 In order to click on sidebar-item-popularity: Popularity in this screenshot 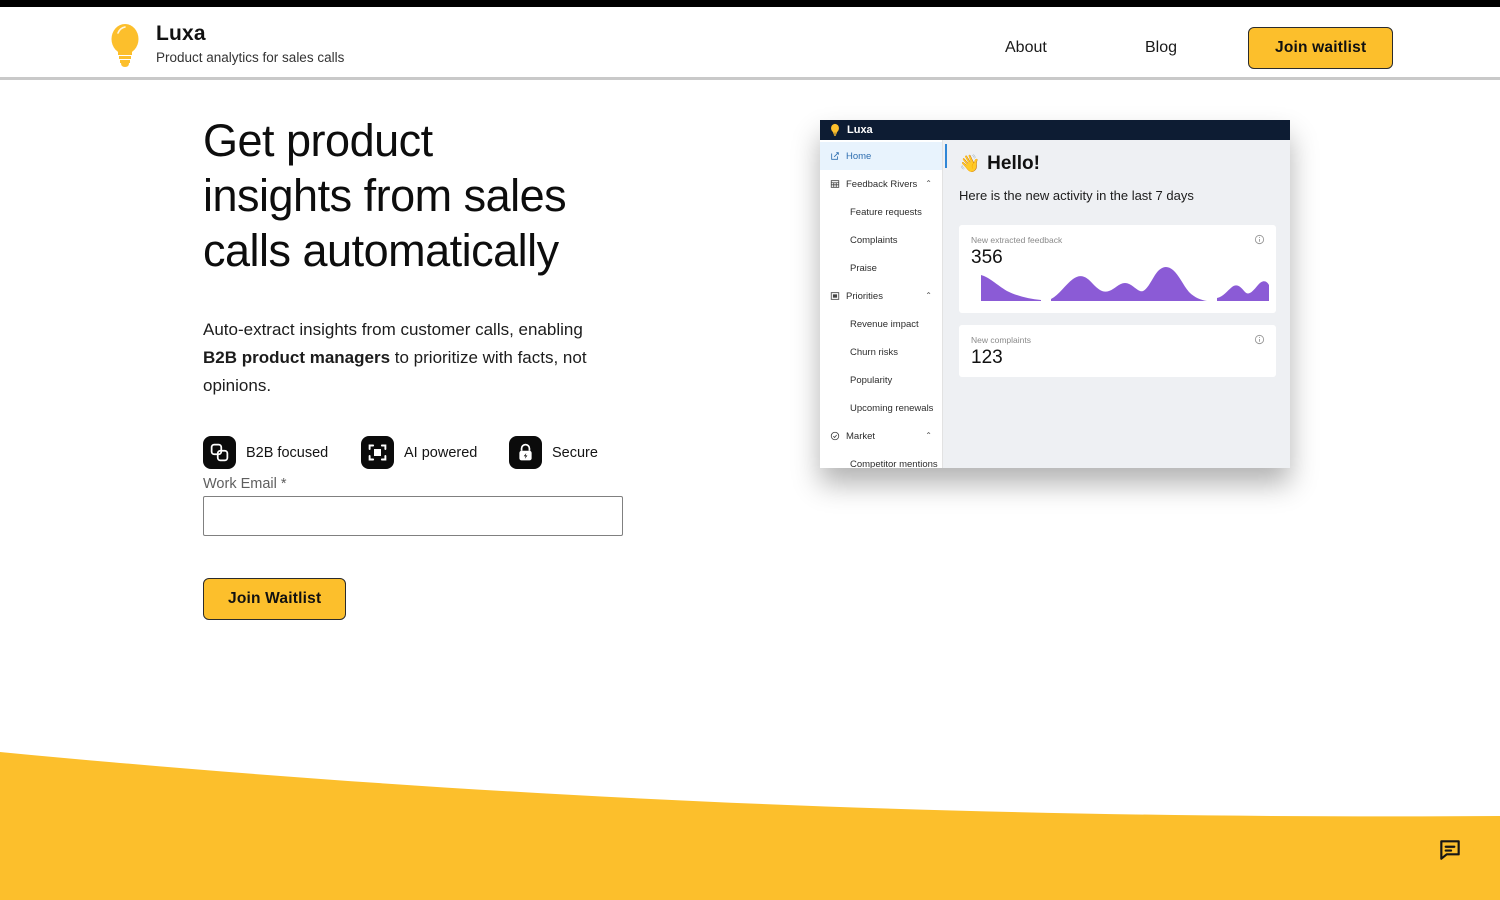, I will do `click(881, 380)`.